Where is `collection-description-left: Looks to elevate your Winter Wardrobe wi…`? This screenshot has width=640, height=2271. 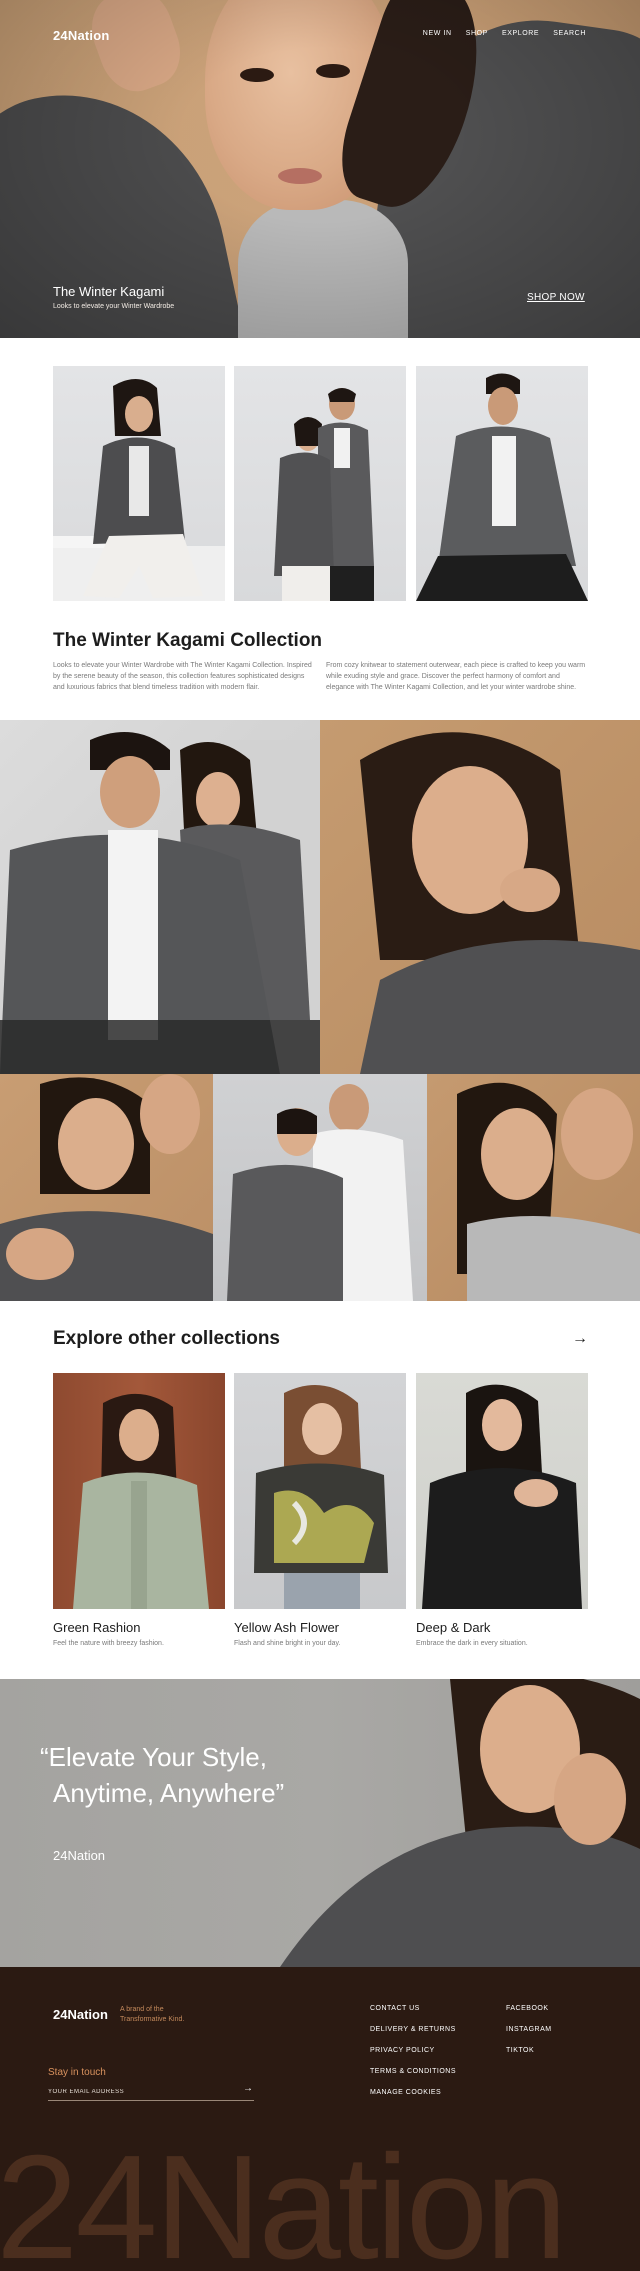
collection-description-left: Looks to elevate your Winter Wardrobe wi… is located at coordinates (182, 676).